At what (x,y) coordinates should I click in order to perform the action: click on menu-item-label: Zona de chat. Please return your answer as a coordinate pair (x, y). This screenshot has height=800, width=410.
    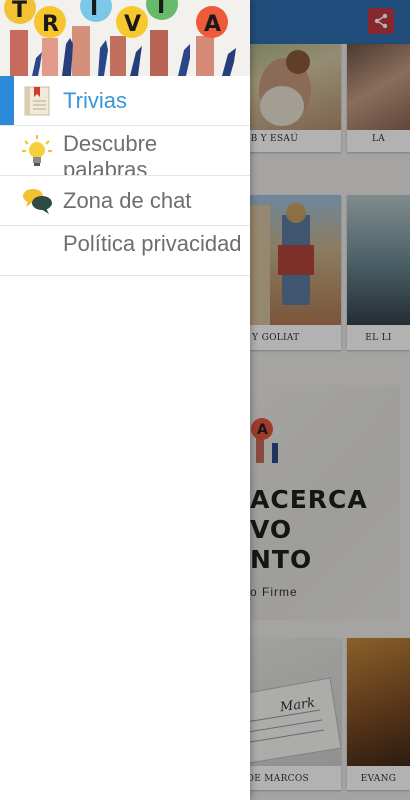
    Looking at the image, I should click on (127, 200).